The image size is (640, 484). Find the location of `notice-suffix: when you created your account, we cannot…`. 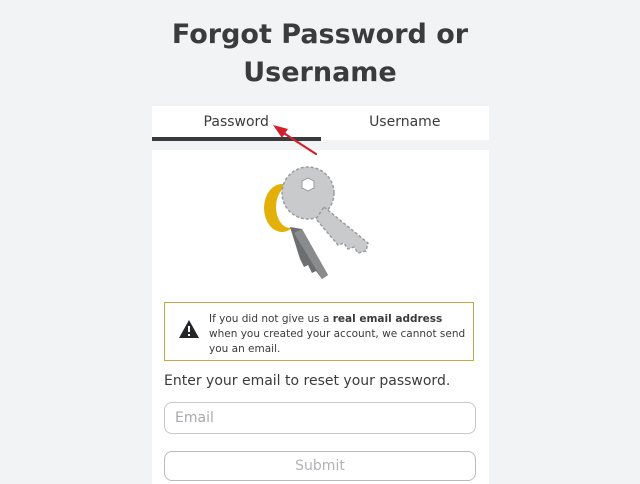

notice-suffix: when you created your account, we cannot… is located at coordinates (337, 341).